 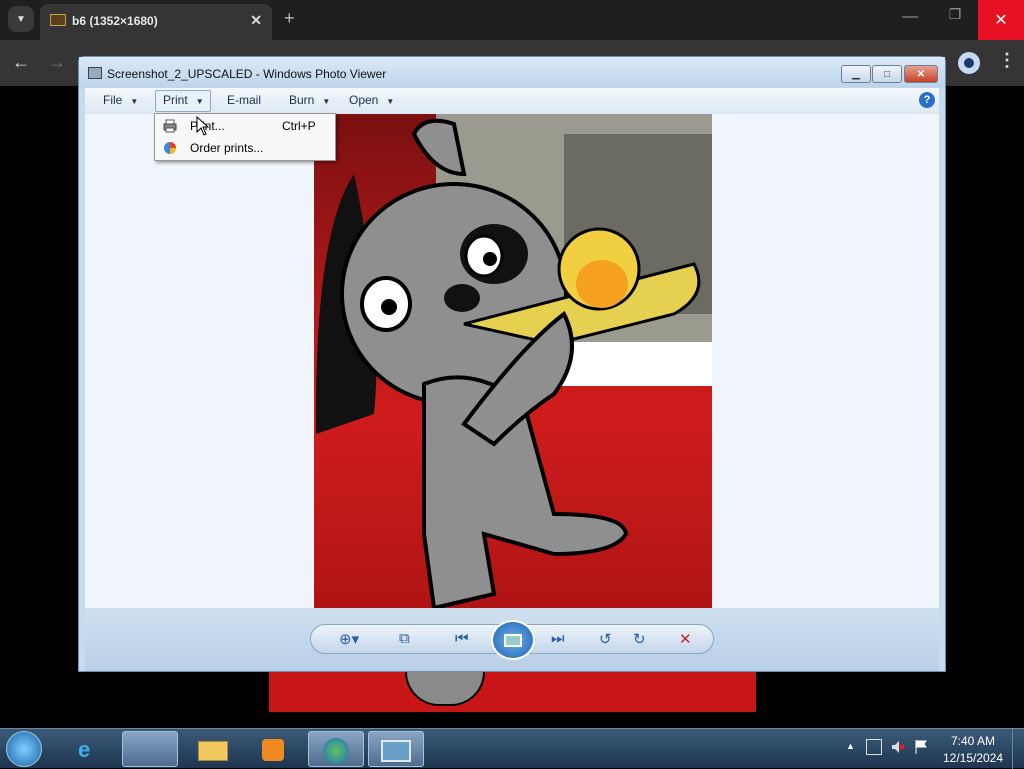 I want to click on menu-item-shortcut: Ctrl+P, so click(x=299, y=126).